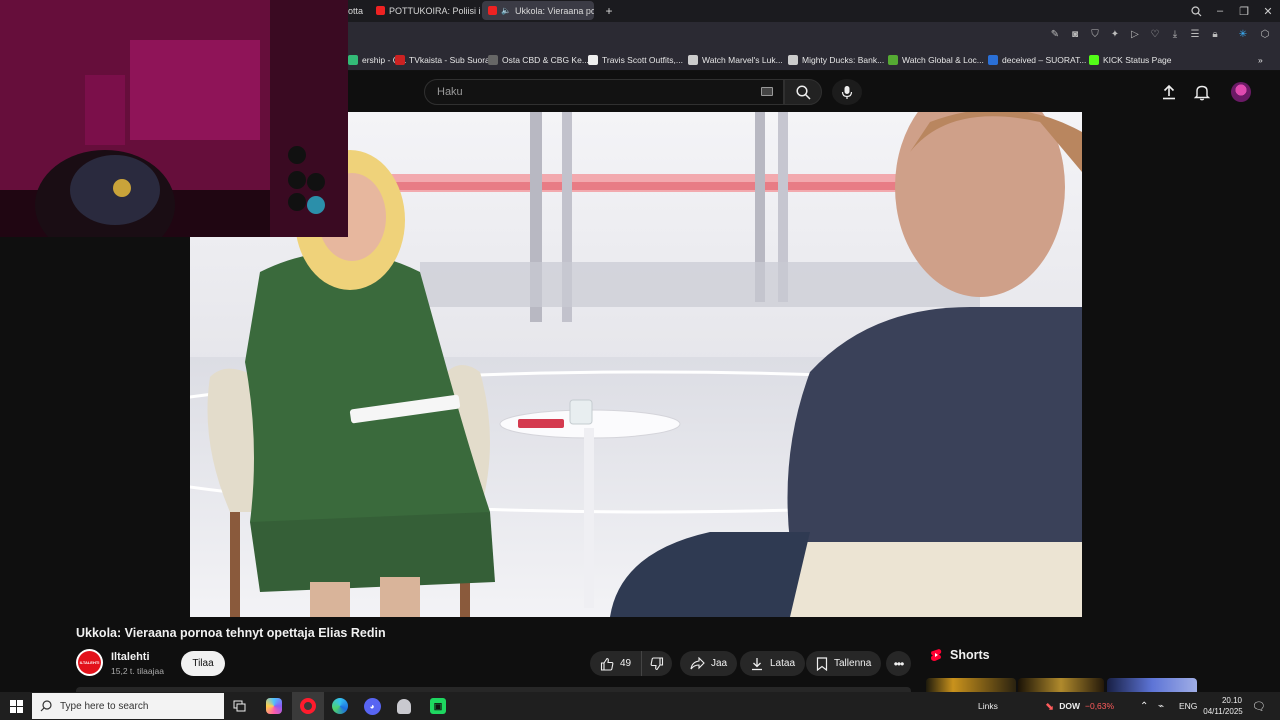 Image resolution: width=1280 pixels, height=720 pixels. What do you see at coordinates (1095, 34) in the screenshot?
I see `shield-icon: ⛉` at bounding box center [1095, 34].